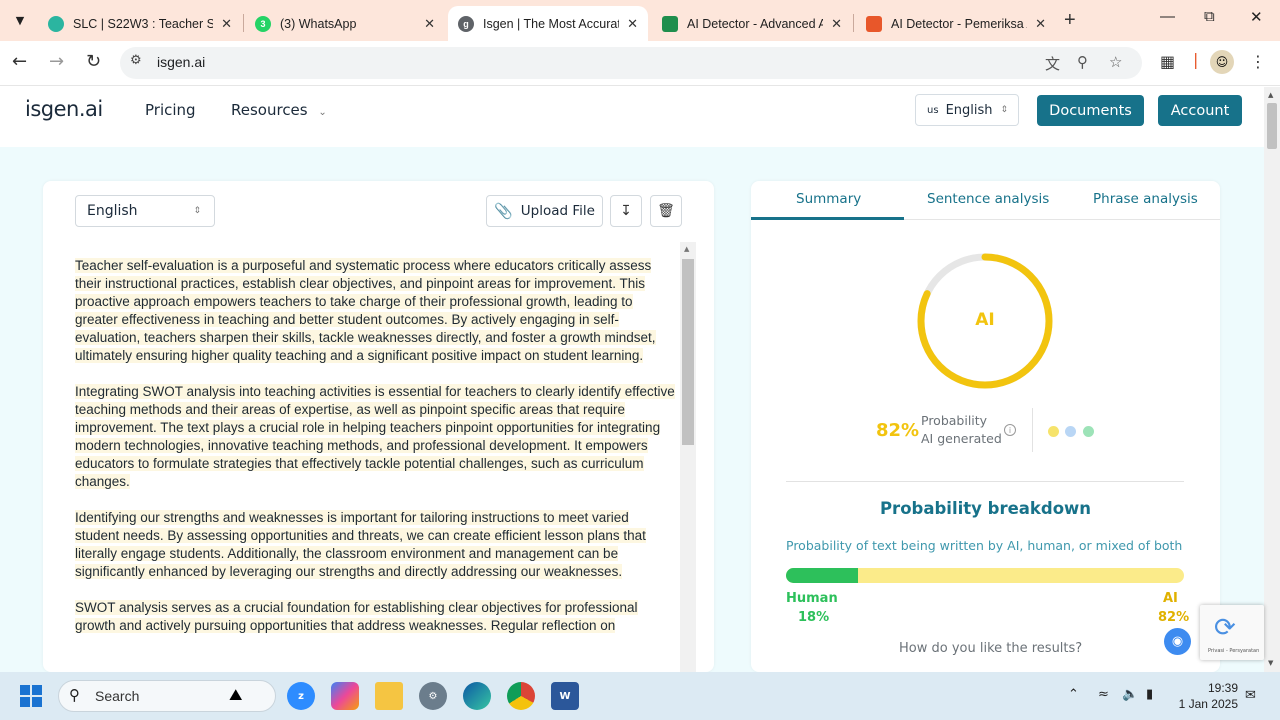 This screenshot has height=720, width=1280. Describe the element at coordinates (1222, 62) in the screenshot. I see `profile-avatar-icon: ☺` at that location.